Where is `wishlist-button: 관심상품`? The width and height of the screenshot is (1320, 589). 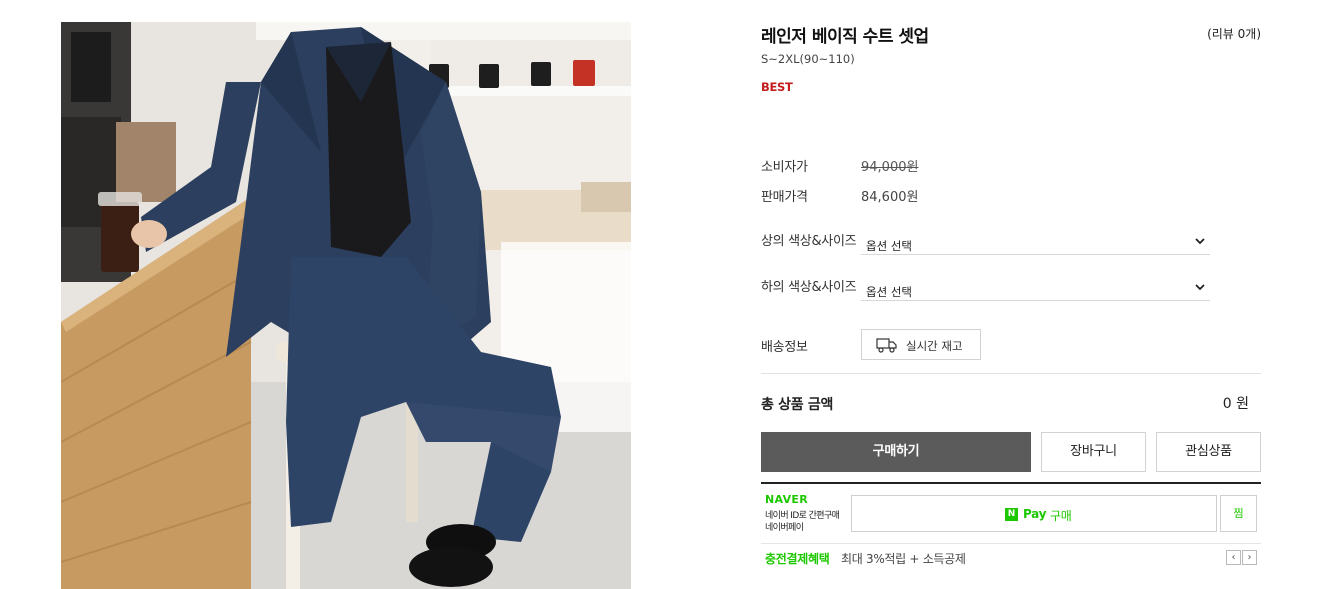 wishlist-button: 관심상품 is located at coordinates (1208, 452).